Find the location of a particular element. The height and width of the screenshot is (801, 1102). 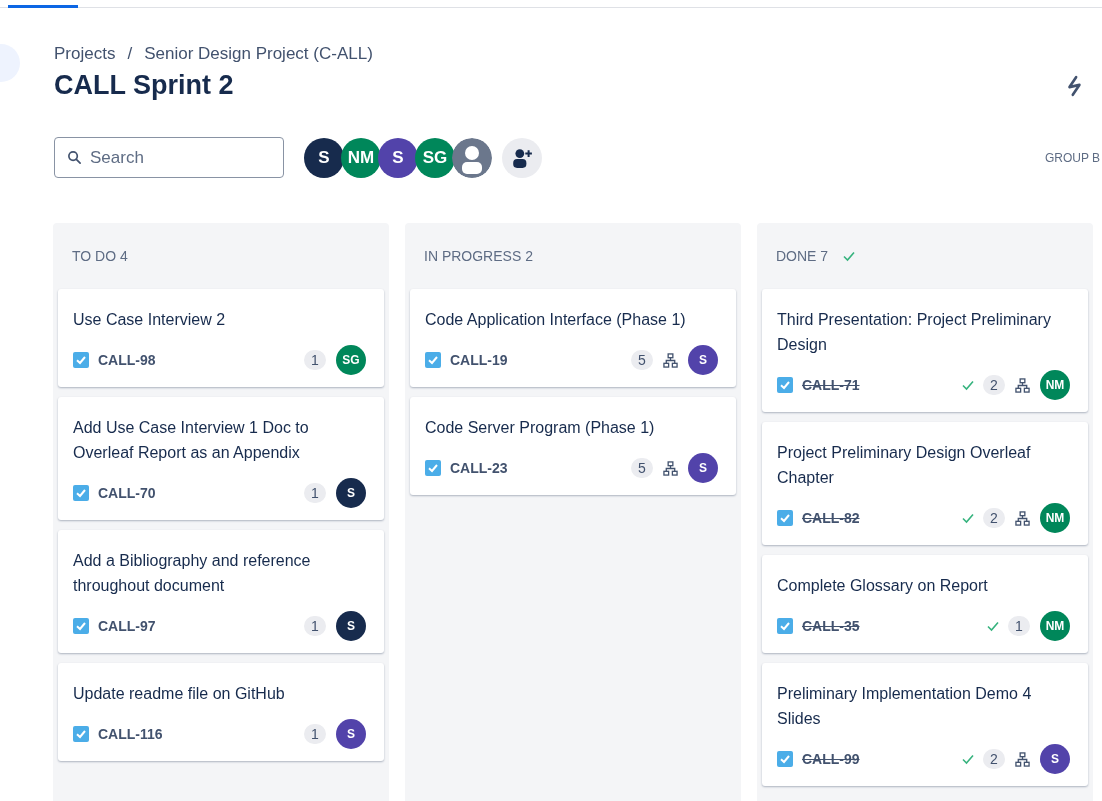

board-title: CALL Sprint 2 is located at coordinates (144, 85).